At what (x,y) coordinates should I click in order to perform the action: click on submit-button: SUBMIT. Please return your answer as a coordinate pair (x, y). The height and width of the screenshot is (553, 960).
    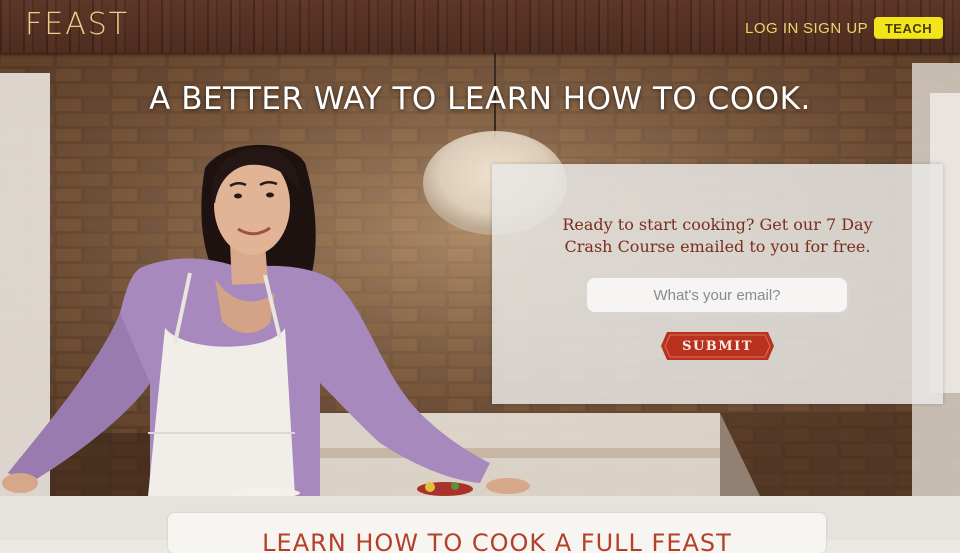
    Looking at the image, I should click on (717, 346).